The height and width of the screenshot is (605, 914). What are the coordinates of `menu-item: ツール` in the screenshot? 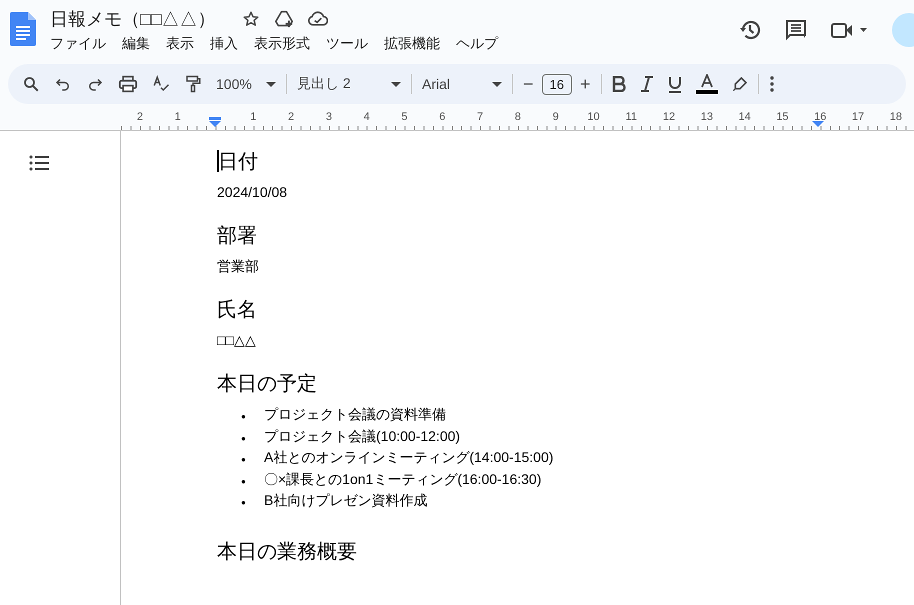 It's located at (347, 44).